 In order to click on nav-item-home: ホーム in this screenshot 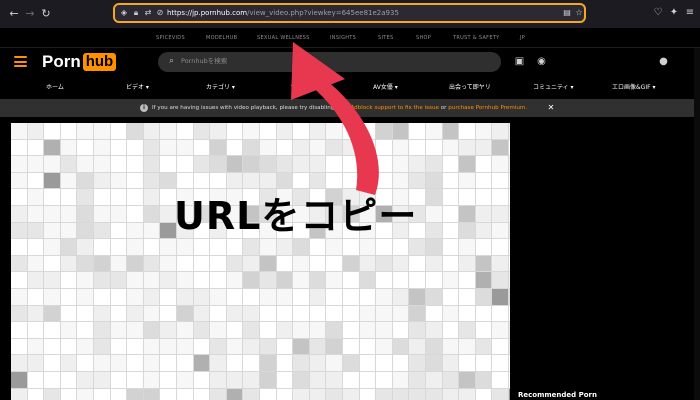, I will do `click(55, 88)`.